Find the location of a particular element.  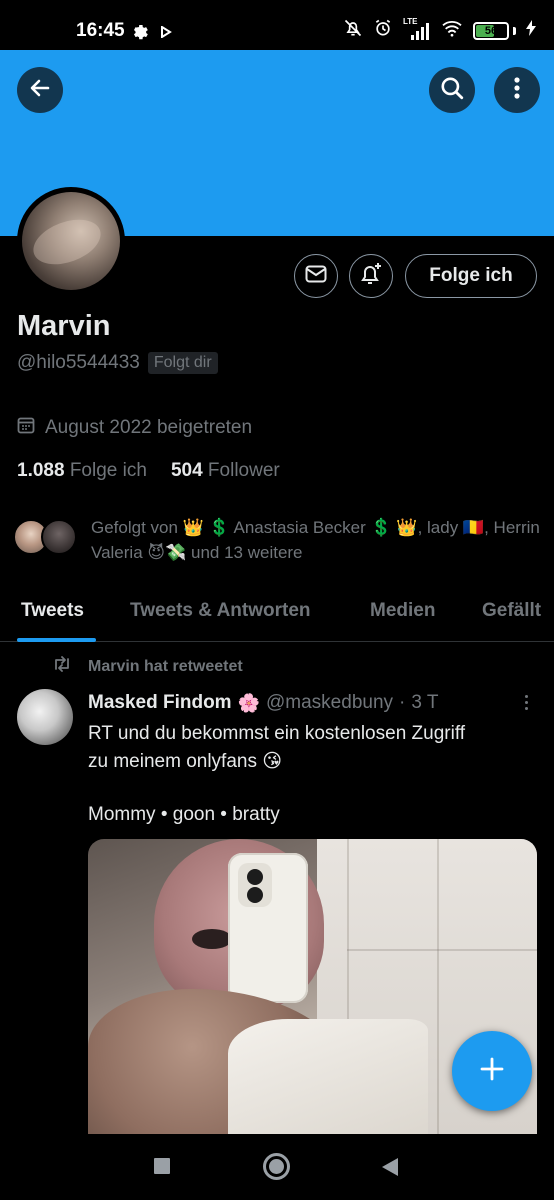

search-button is located at coordinates (452, 90).